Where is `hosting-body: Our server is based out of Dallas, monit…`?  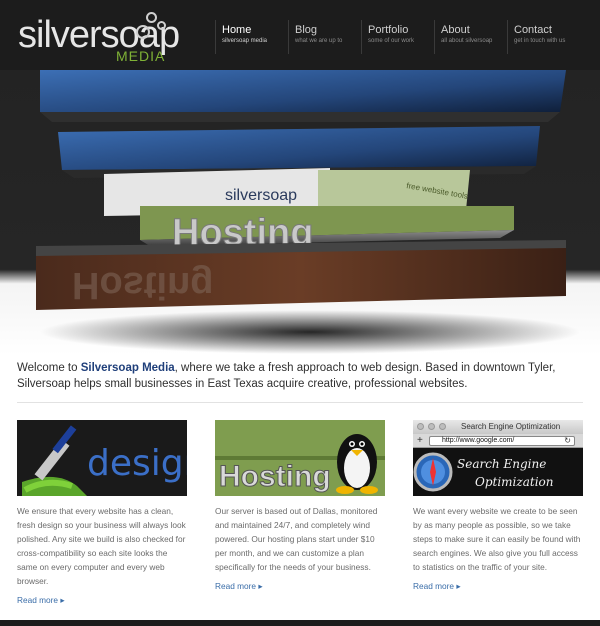
hosting-body: Our server is based out of Dallas, monit… is located at coordinates (296, 539).